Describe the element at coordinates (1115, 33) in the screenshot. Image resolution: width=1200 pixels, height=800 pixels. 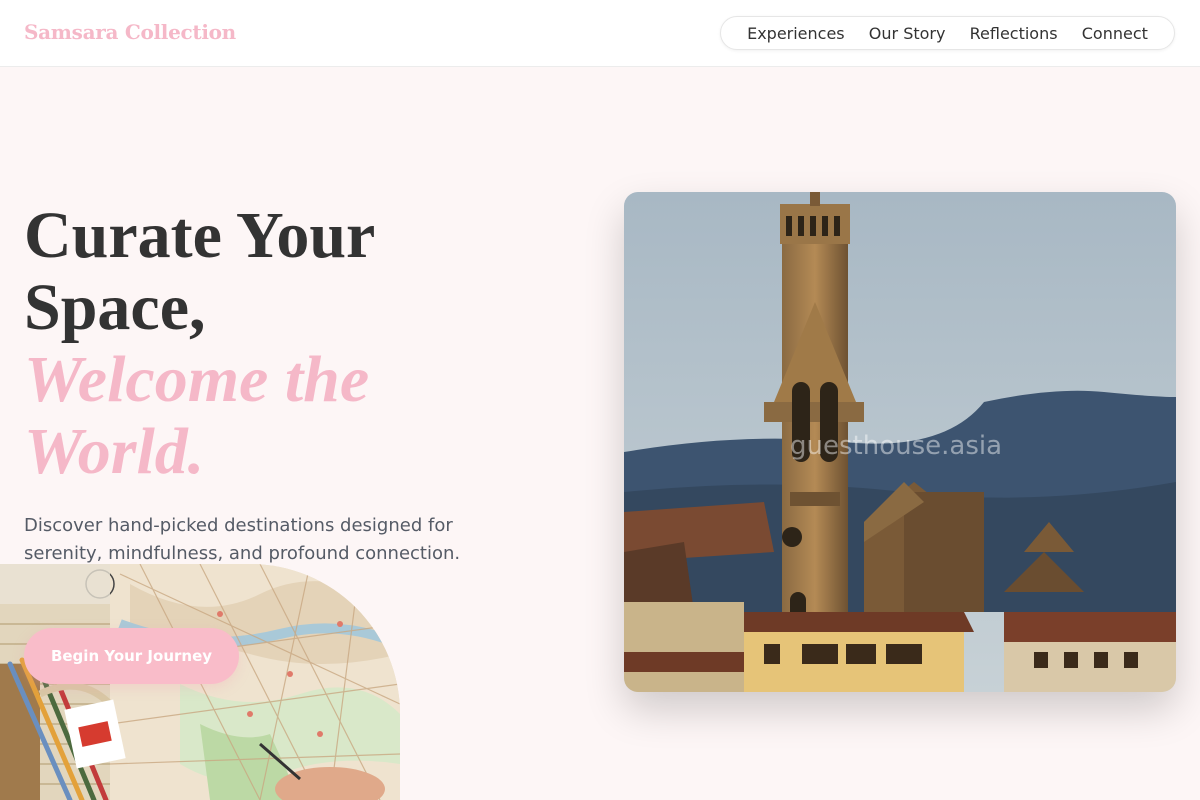
I see `nav-item-connect: Connect` at that location.